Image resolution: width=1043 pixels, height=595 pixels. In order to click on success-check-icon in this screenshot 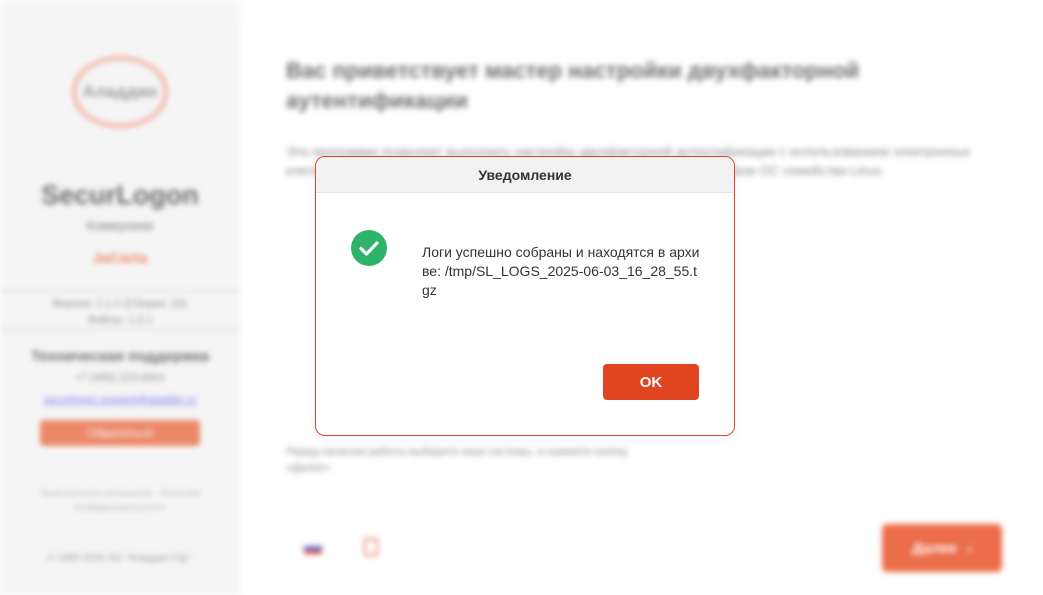, I will do `click(369, 248)`.